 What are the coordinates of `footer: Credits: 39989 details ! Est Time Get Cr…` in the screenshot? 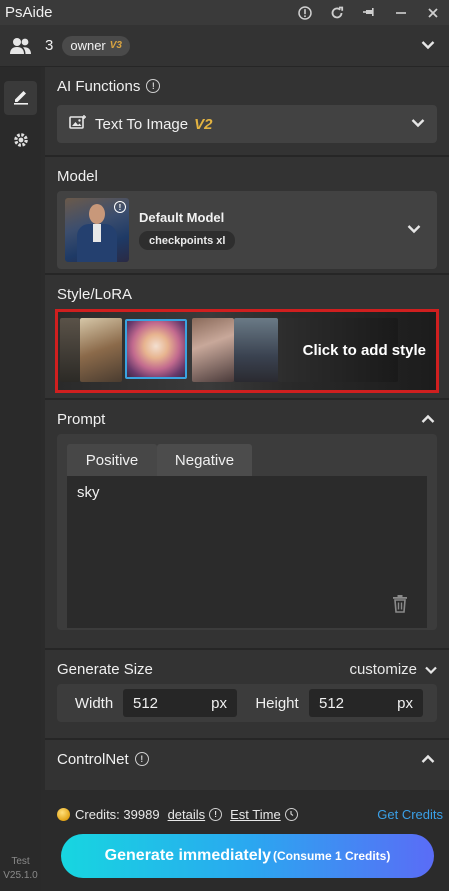 It's located at (247, 843).